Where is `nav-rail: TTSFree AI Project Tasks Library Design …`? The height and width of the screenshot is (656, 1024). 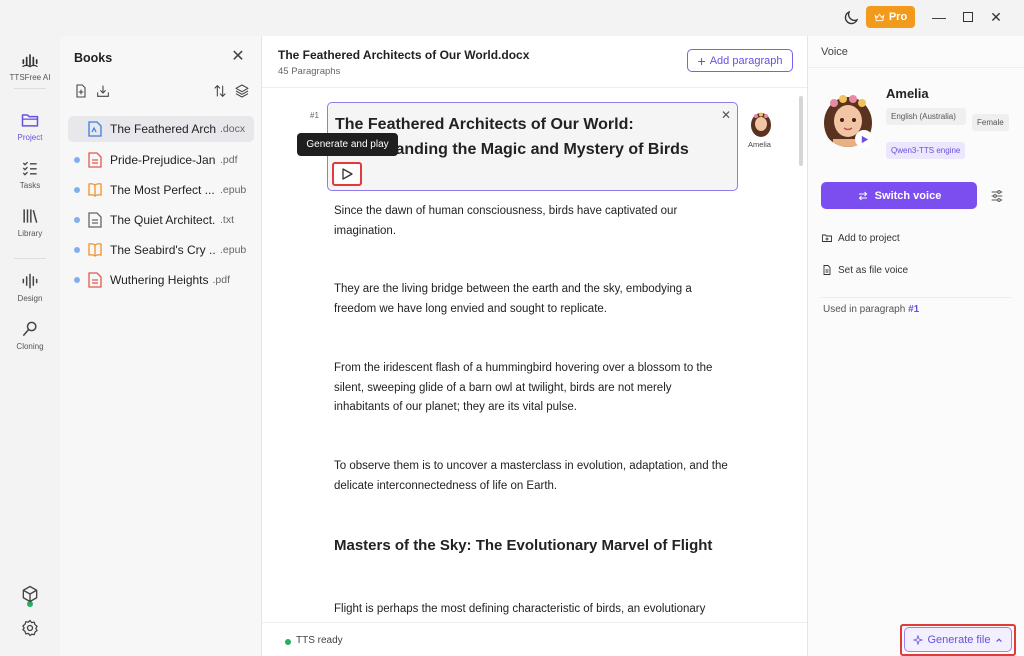 nav-rail: TTSFree AI Project Tasks Library Design … is located at coordinates (30, 346).